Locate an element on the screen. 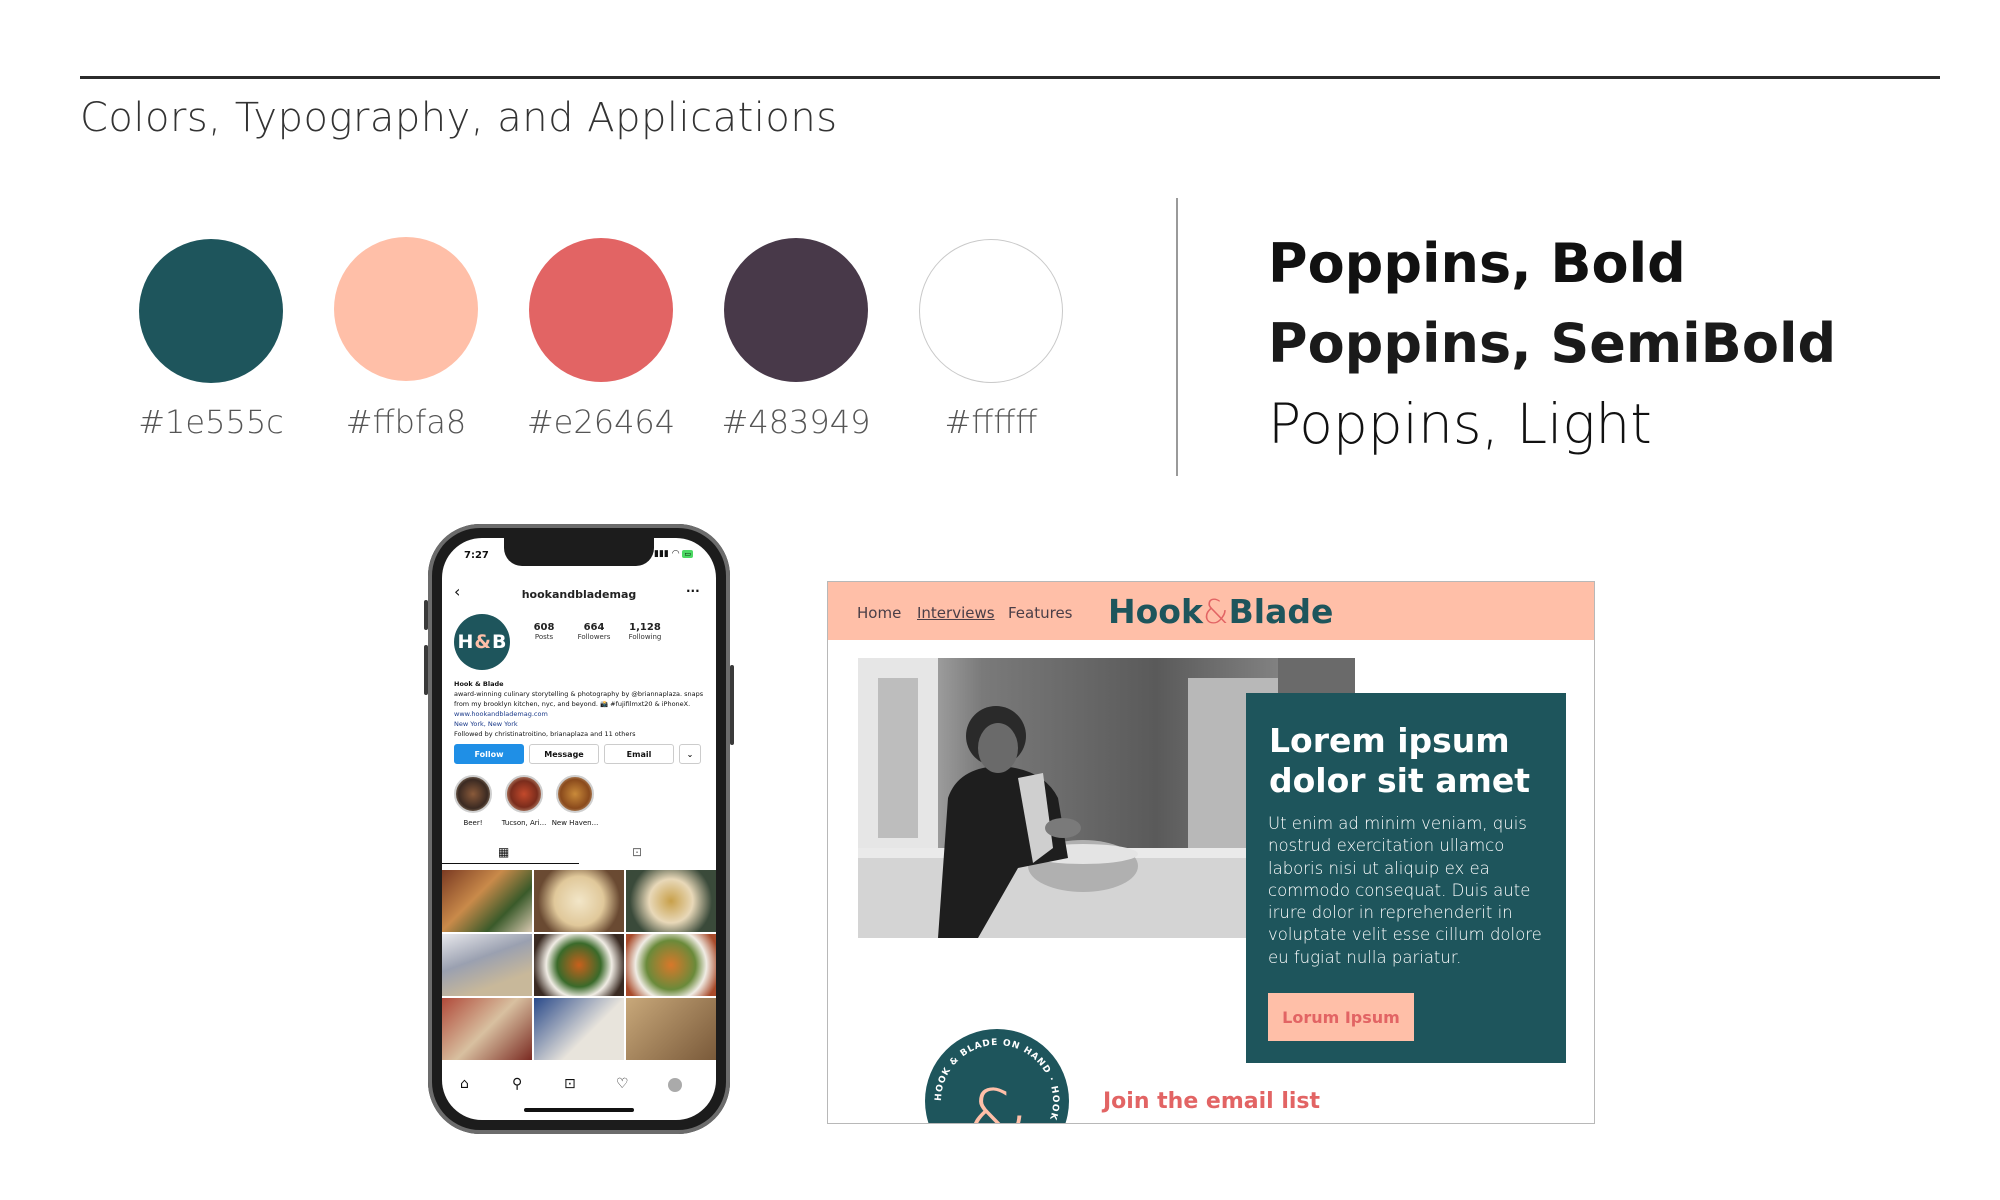  home-icon: ⌂ is located at coordinates (464, 1084).